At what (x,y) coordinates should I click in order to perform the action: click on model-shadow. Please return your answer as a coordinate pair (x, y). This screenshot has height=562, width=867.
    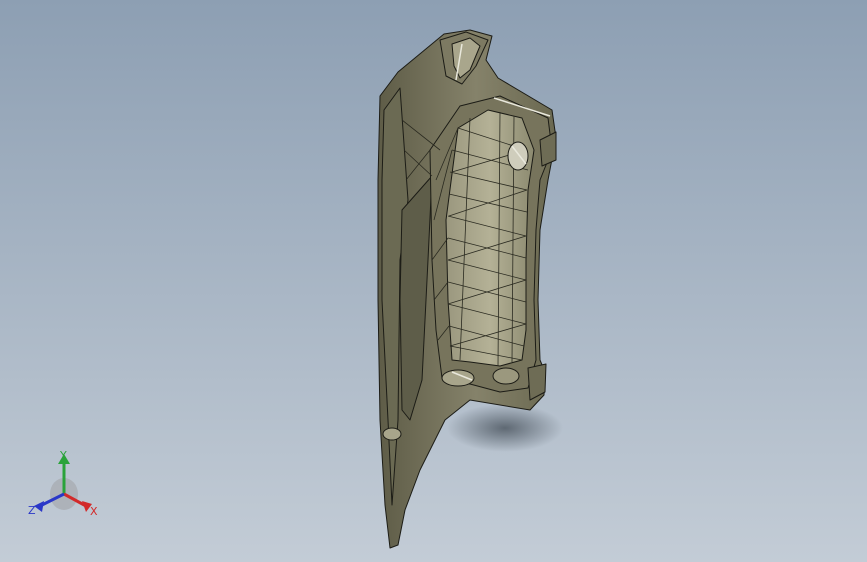
    Looking at the image, I should click on (505, 428).